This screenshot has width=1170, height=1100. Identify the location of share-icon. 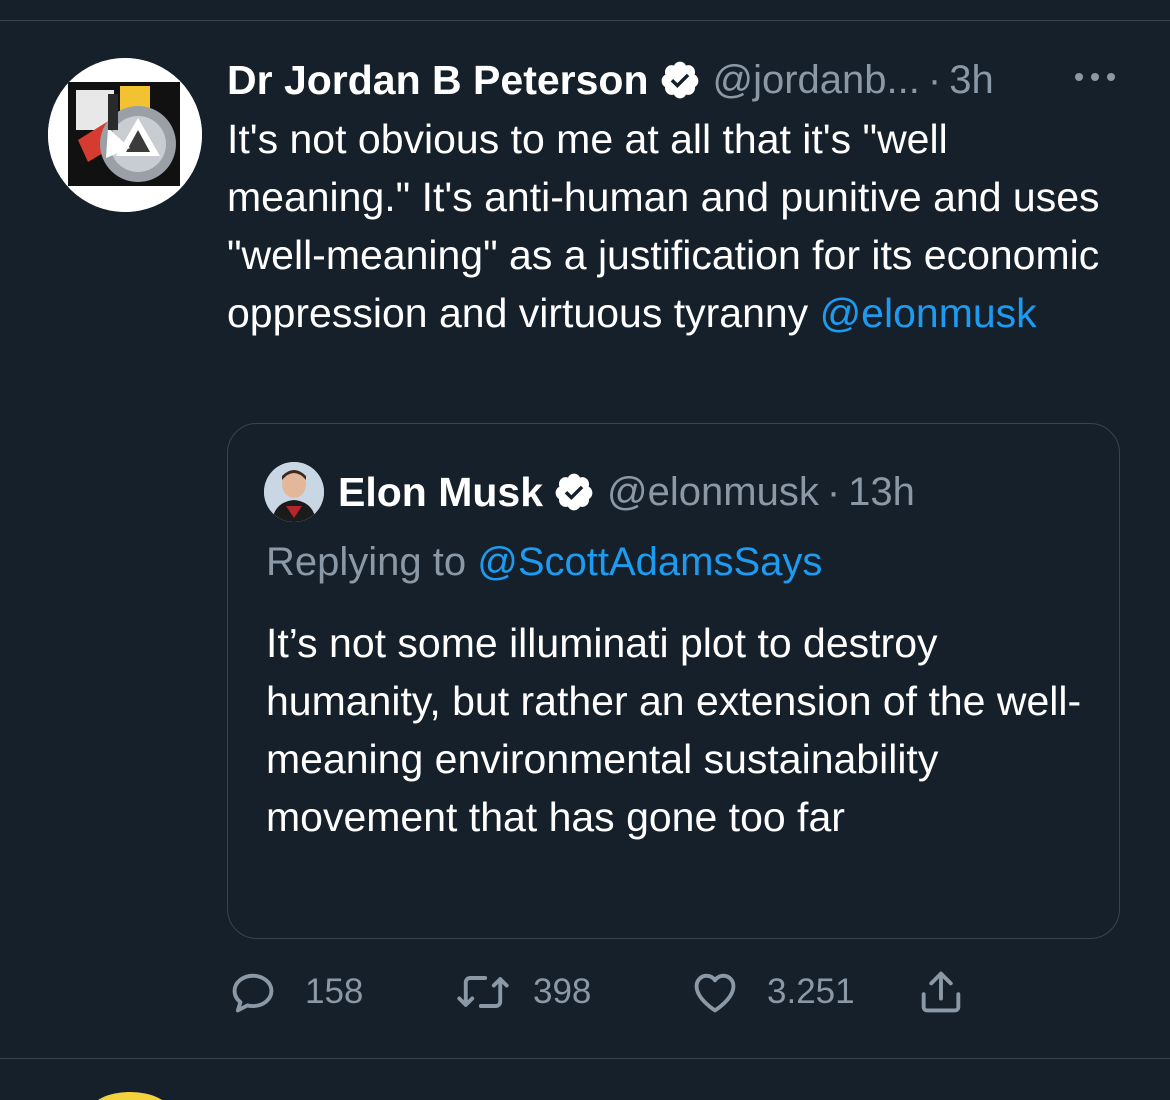
(941, 992).